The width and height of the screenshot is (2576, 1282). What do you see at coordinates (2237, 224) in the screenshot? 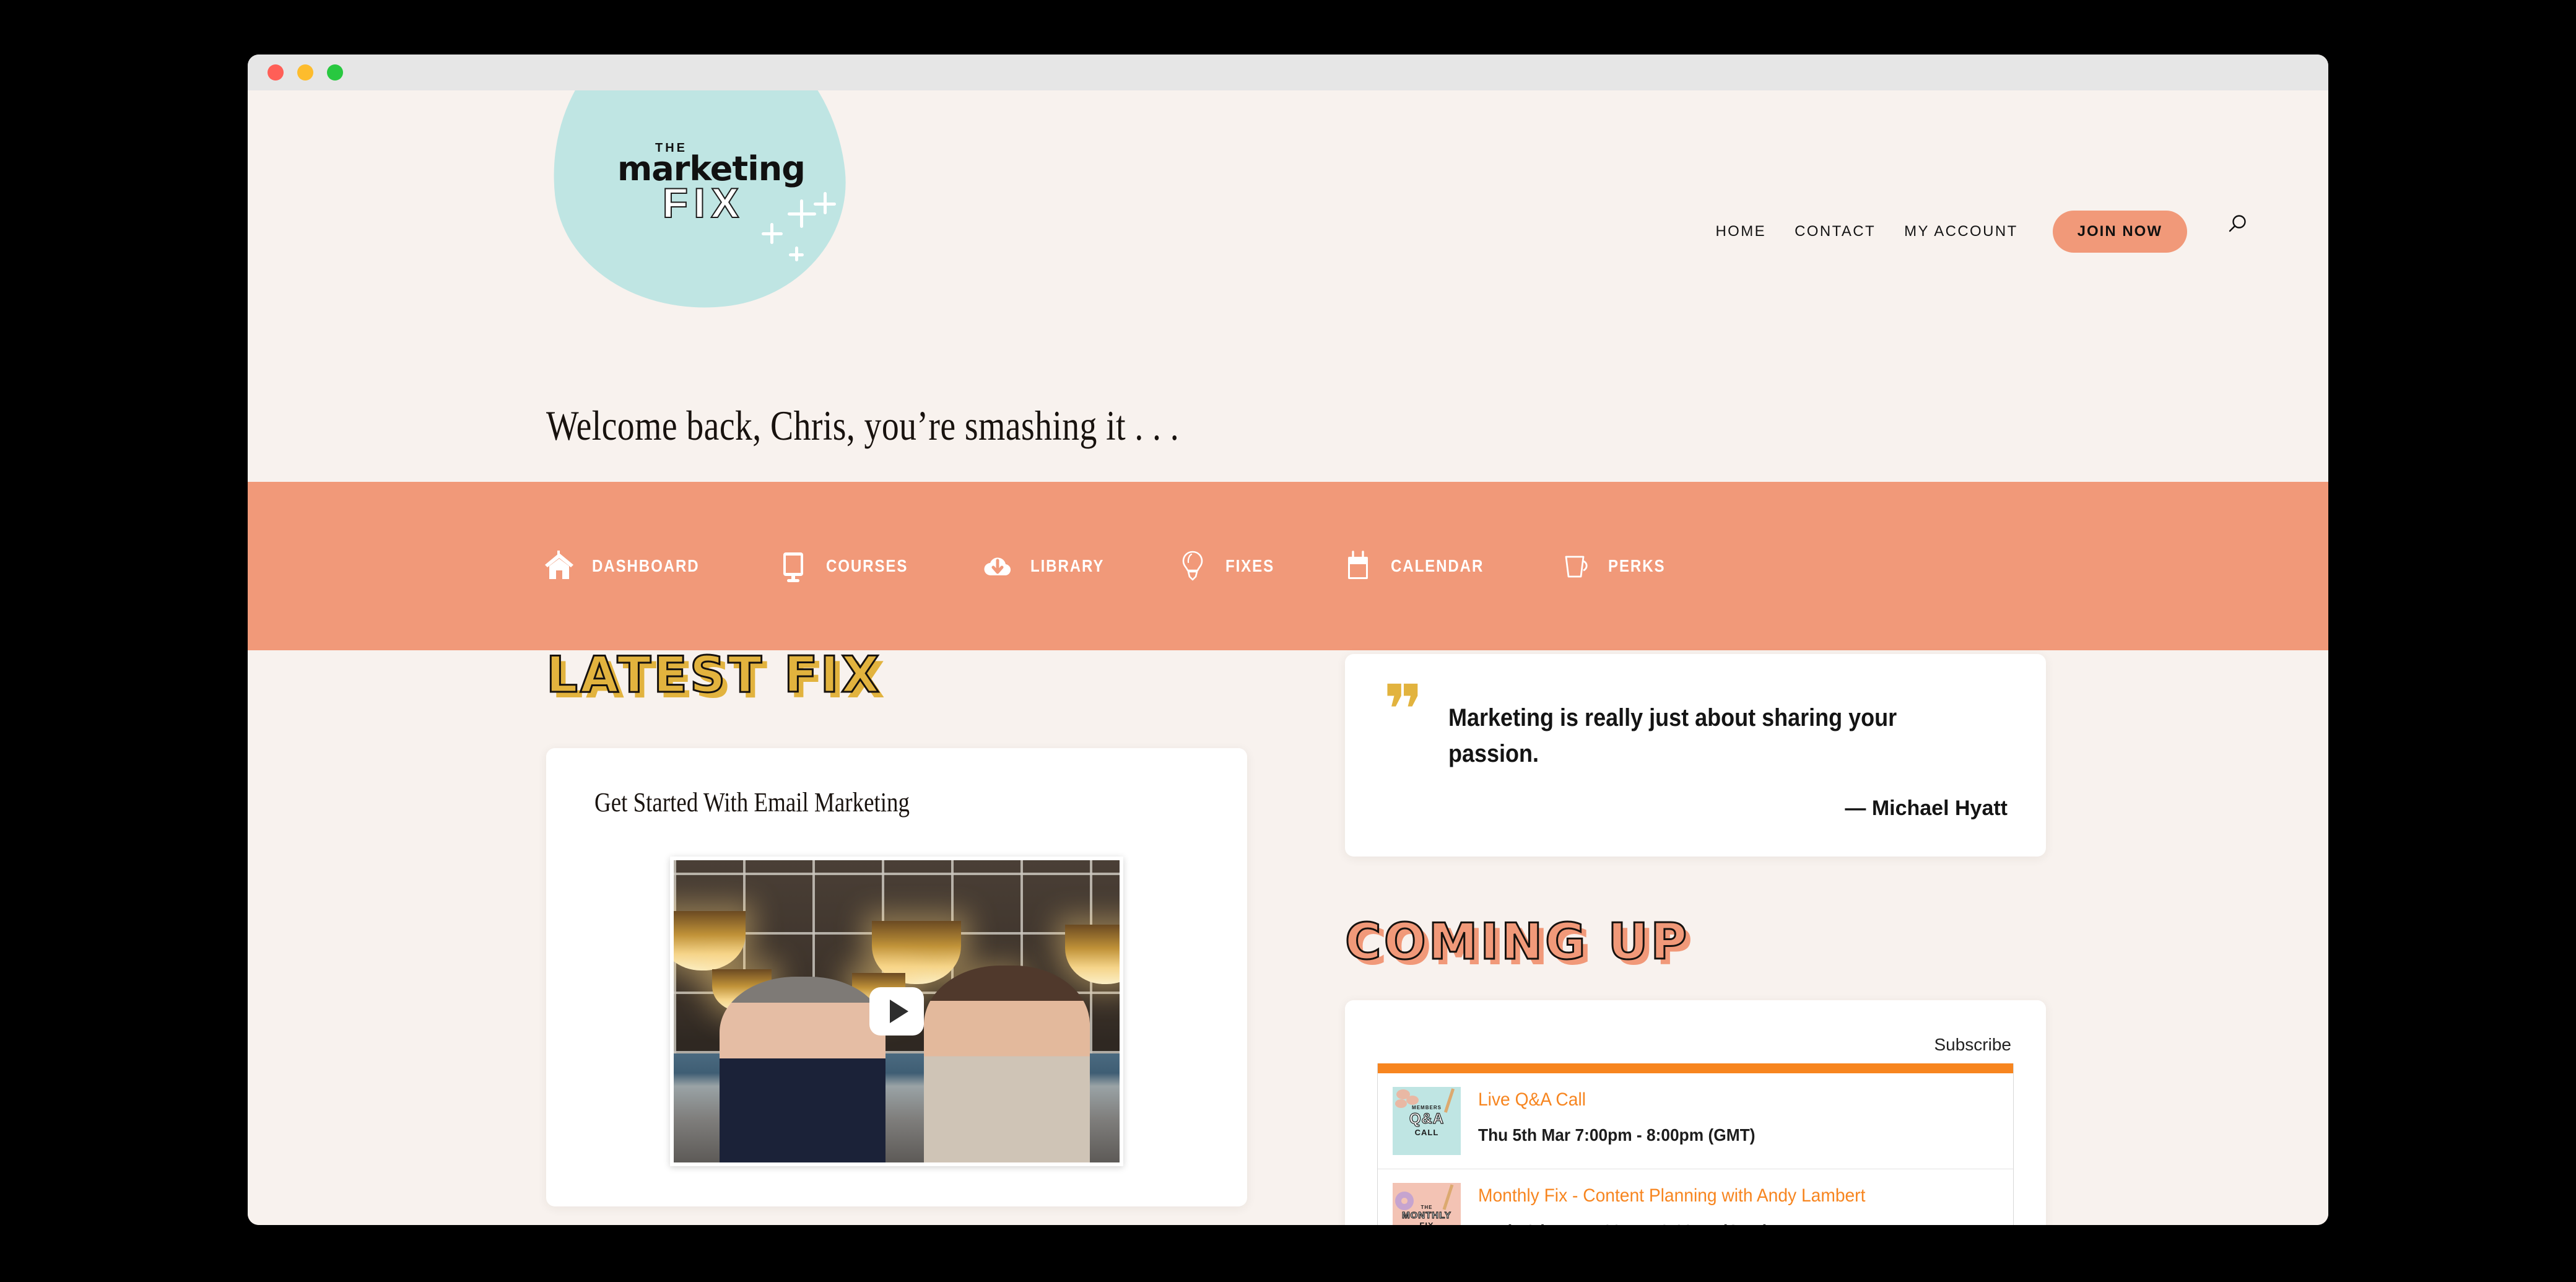
I see `search-icon` at bounding box center [2237, 224].